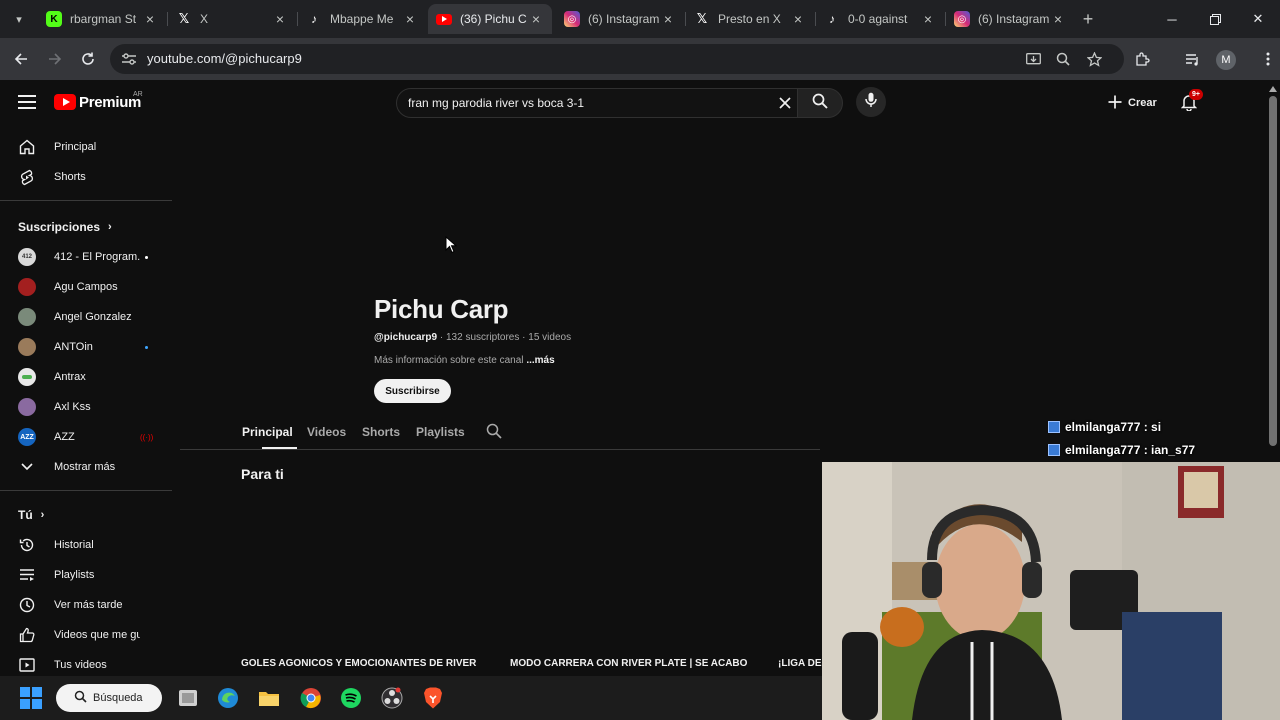 The height and width of the screenshot is (720, 1280). Describe the element at coordinates (86, 467) in the screenshot. I see `show-more-button: Mostrar más` at that location.